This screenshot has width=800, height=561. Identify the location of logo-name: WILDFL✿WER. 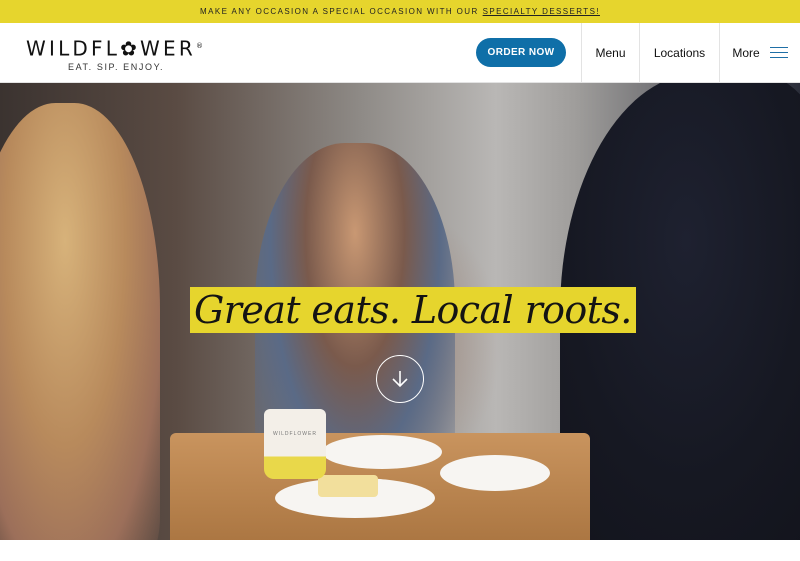
(111, 48).